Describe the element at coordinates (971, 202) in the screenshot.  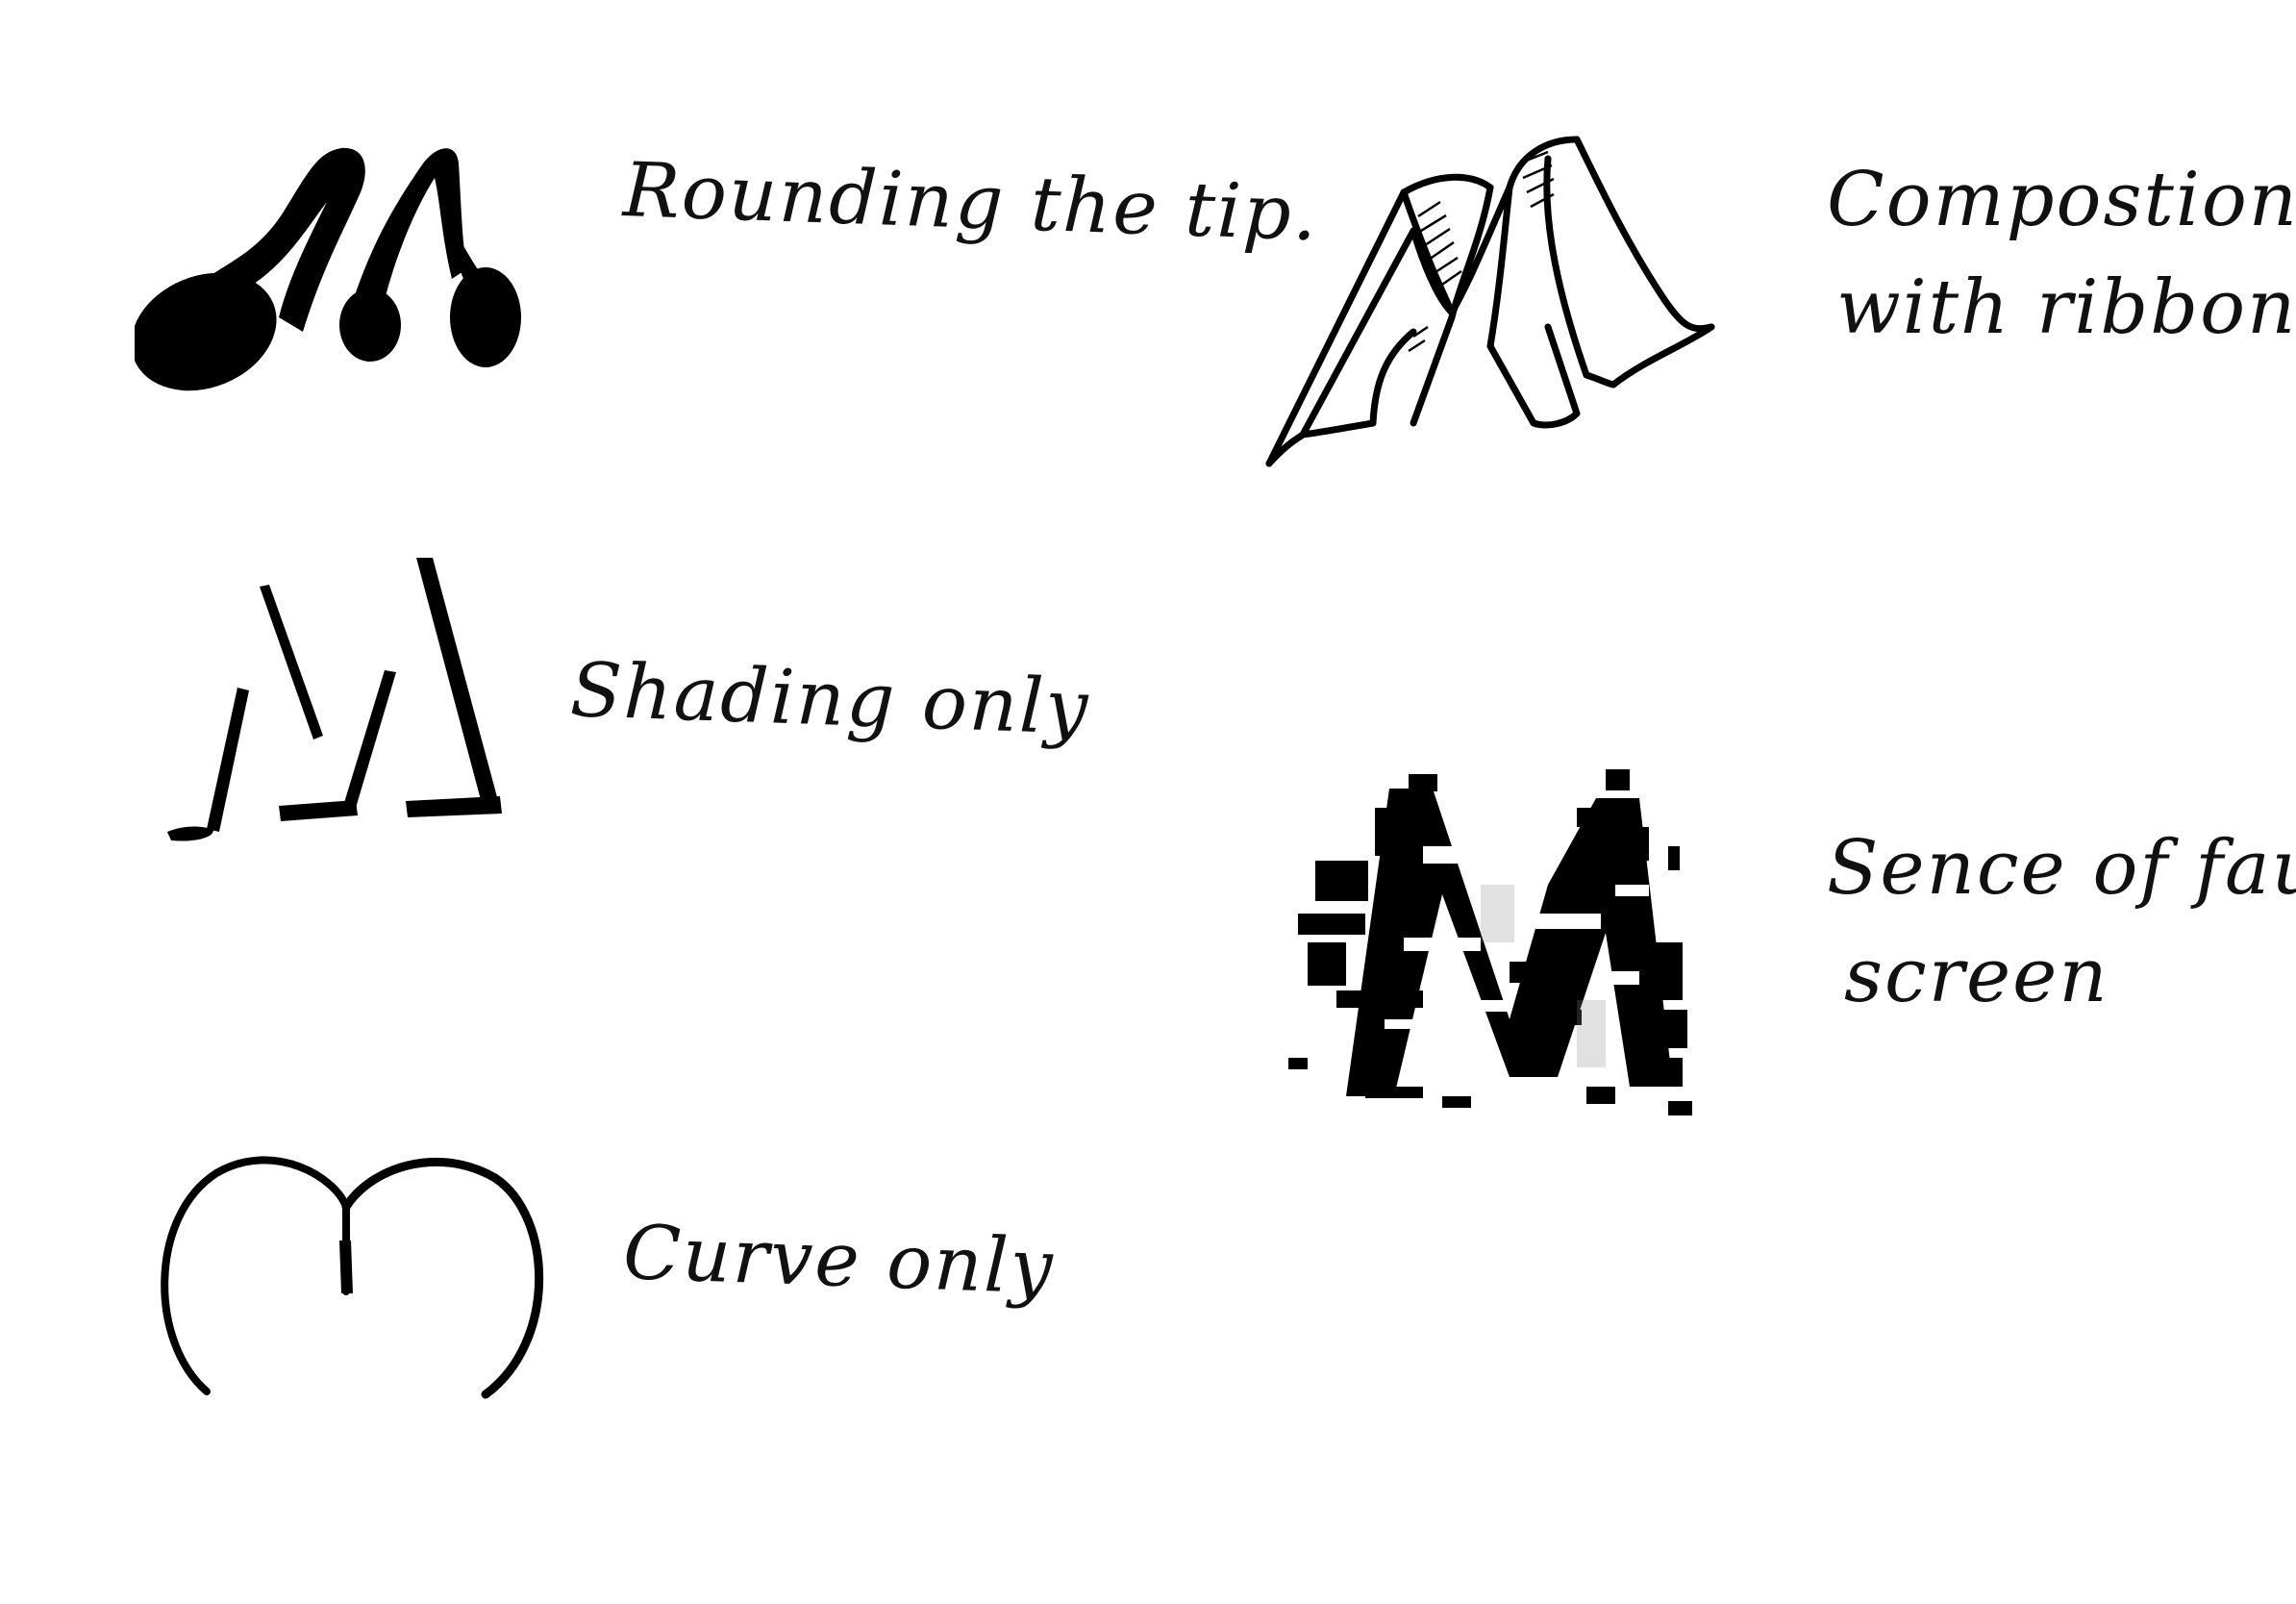
I see `note-rounding-the-tip: Rounding the tip.` at that location.